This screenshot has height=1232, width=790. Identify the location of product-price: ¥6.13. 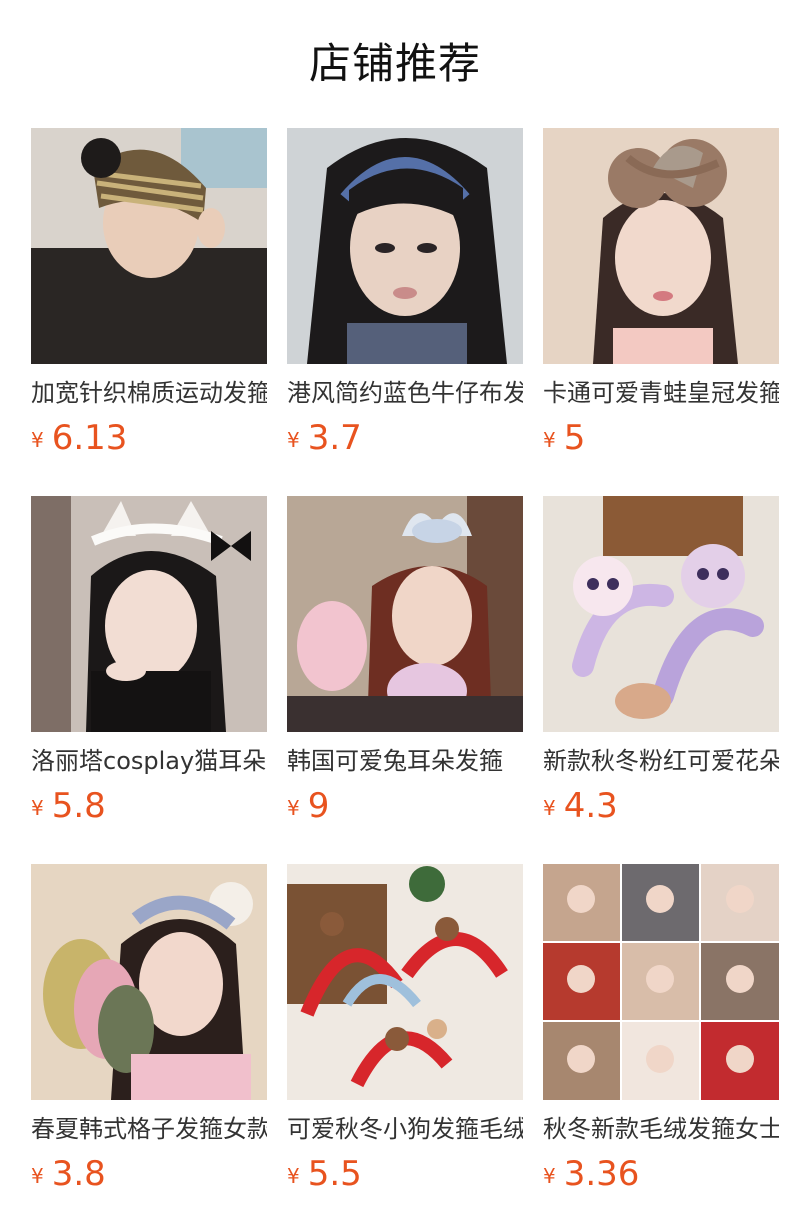
(79, 438).